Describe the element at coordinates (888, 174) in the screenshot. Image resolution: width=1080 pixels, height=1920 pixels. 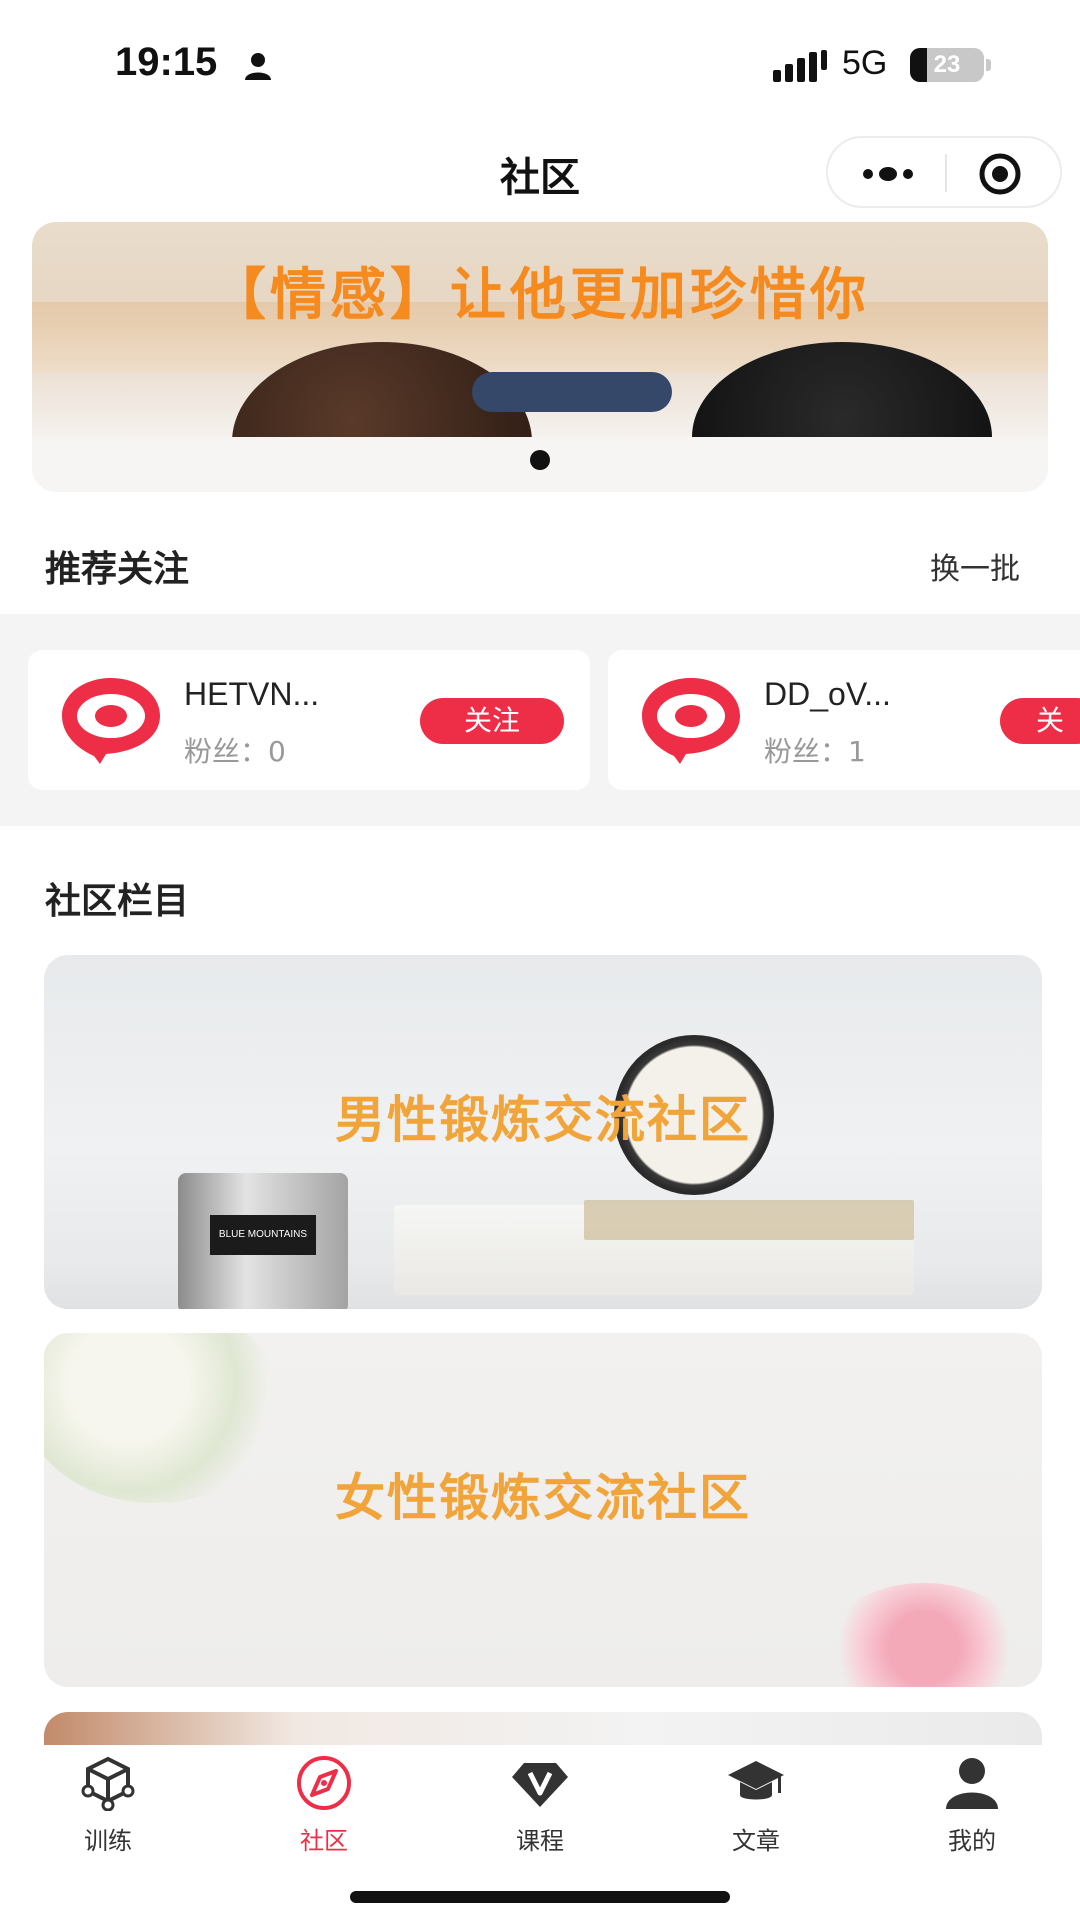
I see `more-dots-icon` at that location.